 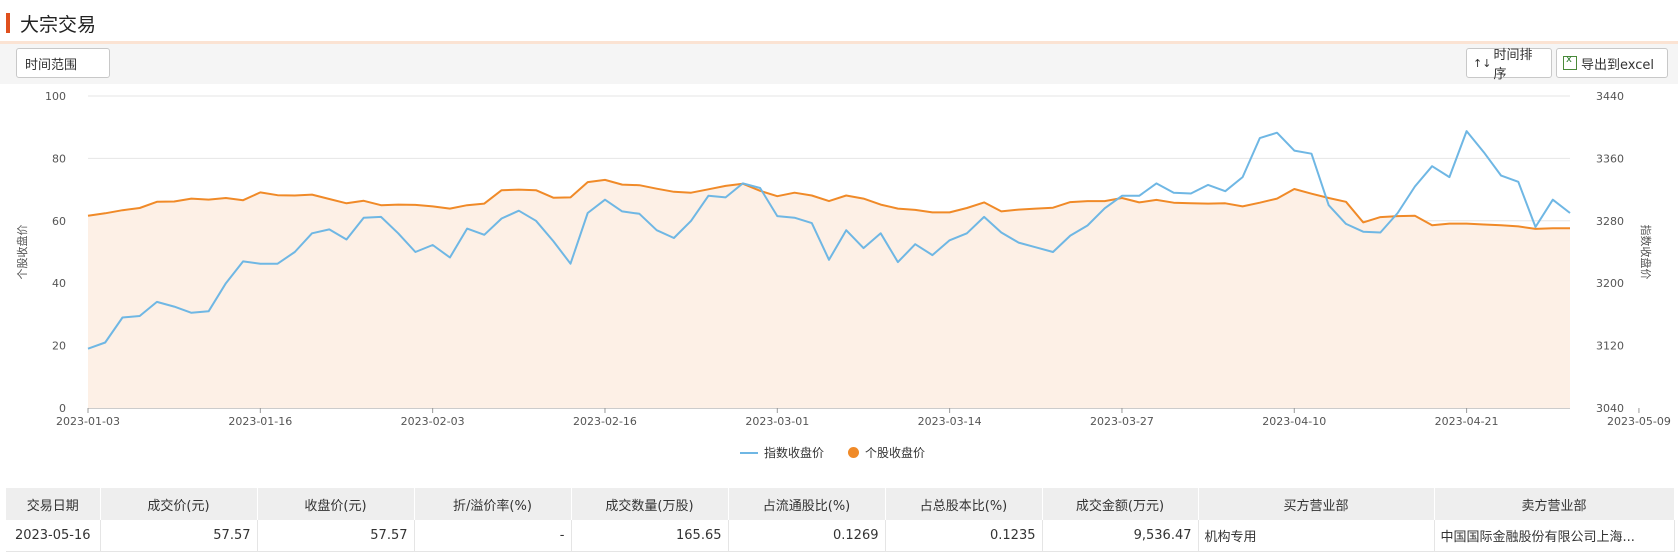 I want to click on col-header: 成交金额(万元), so click(x=1120, y=504).